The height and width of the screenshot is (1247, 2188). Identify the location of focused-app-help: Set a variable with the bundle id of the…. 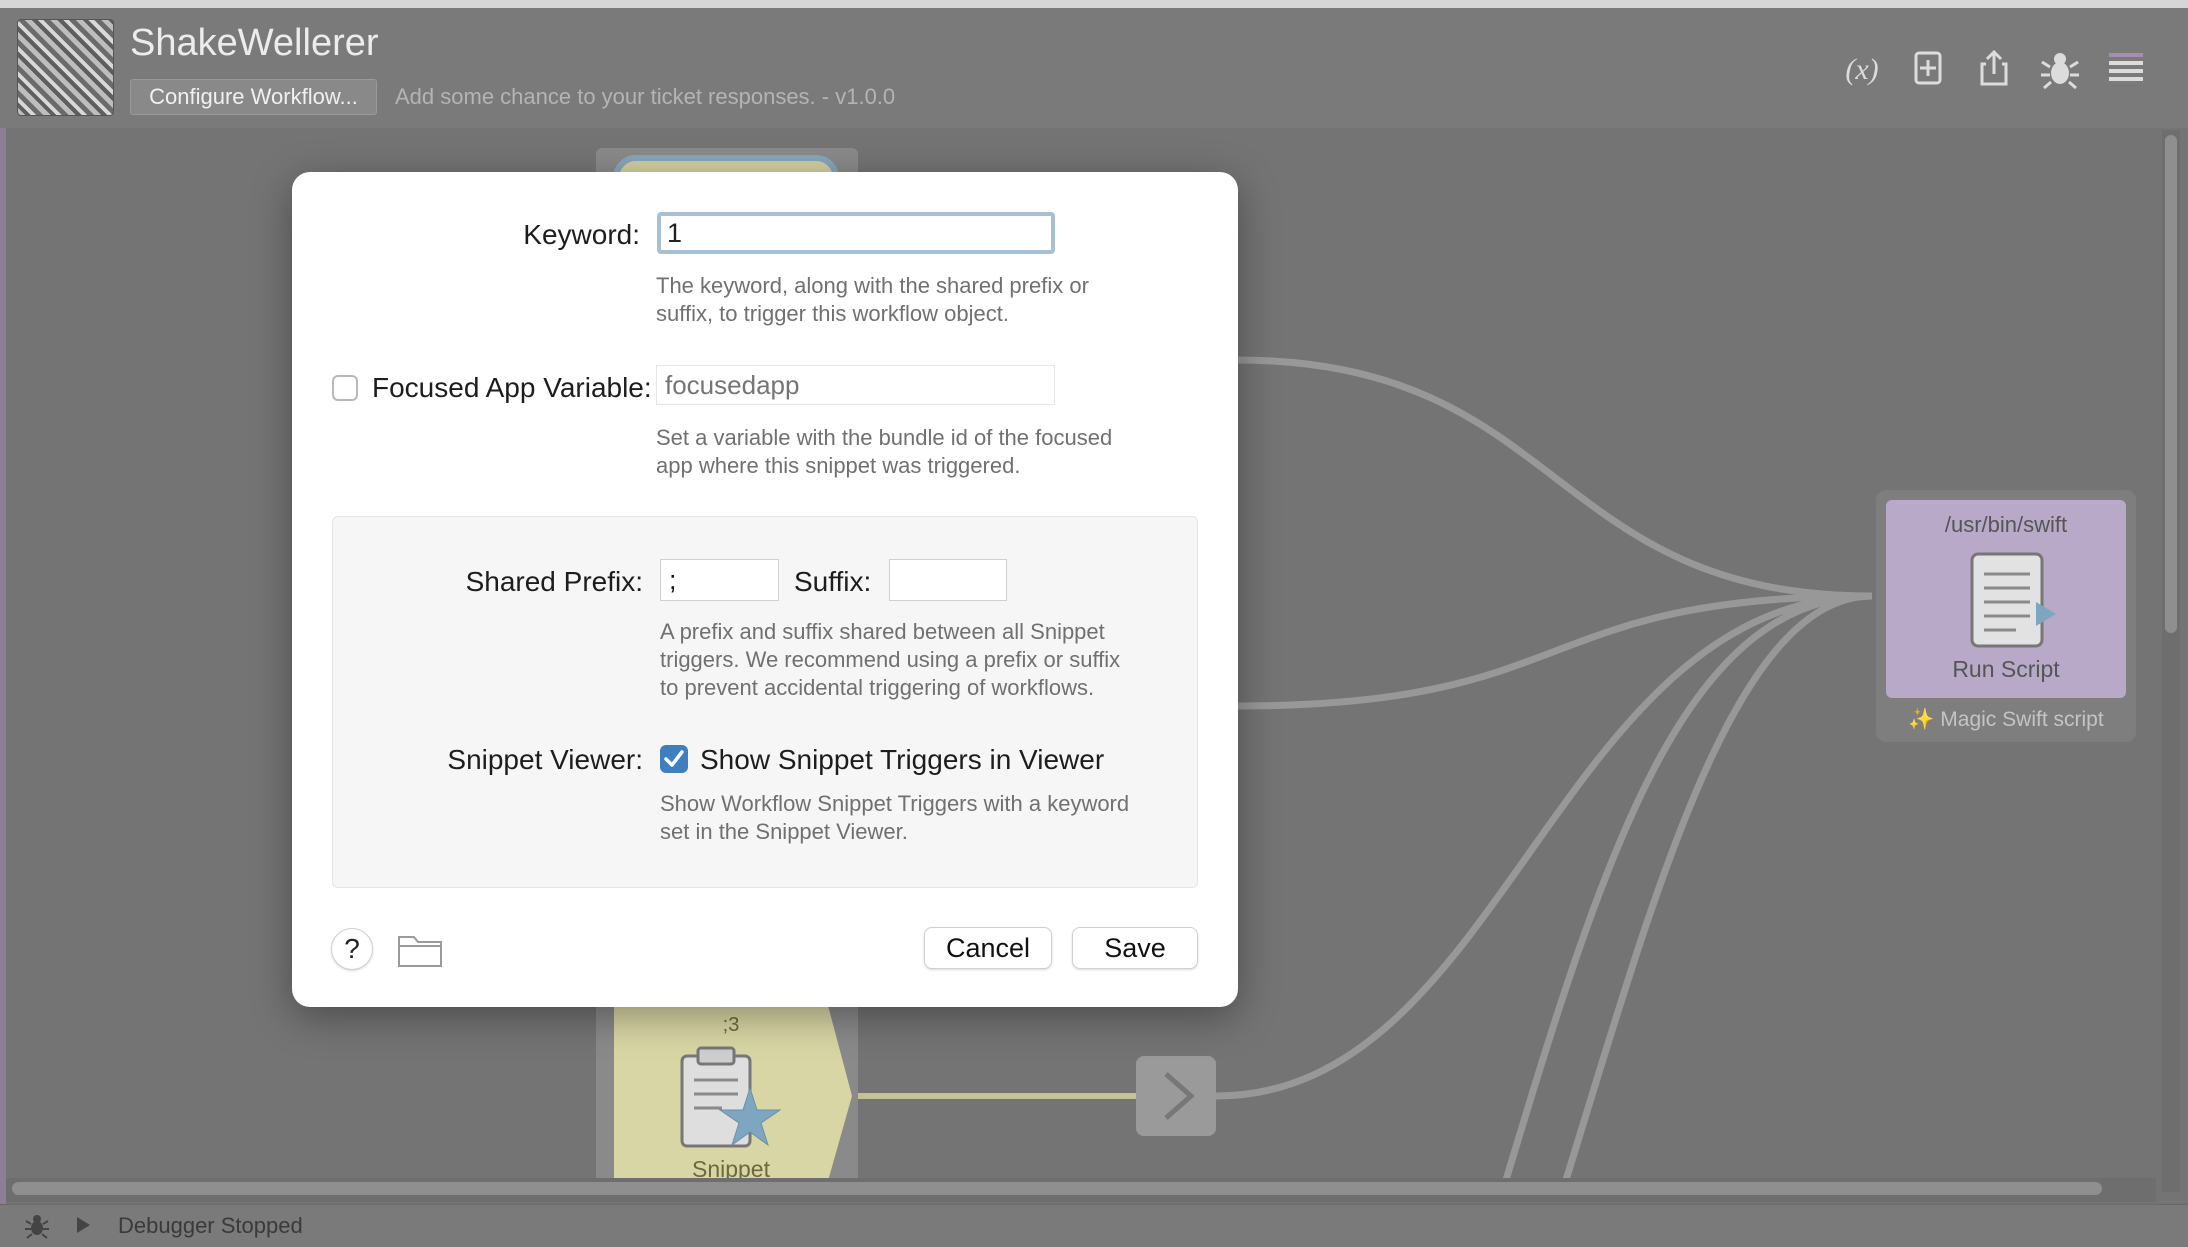
(884, 451).